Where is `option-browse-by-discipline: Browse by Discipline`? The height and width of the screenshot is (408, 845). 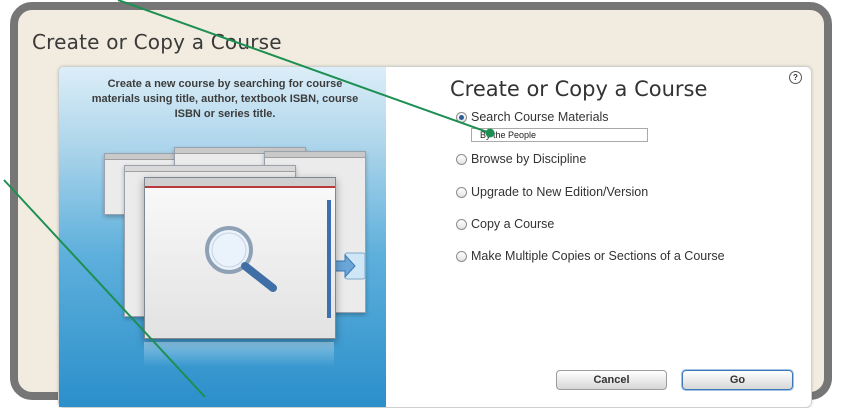
option-browse-by-discipline: Browse by Discipline is located at coordinates (521, 159).